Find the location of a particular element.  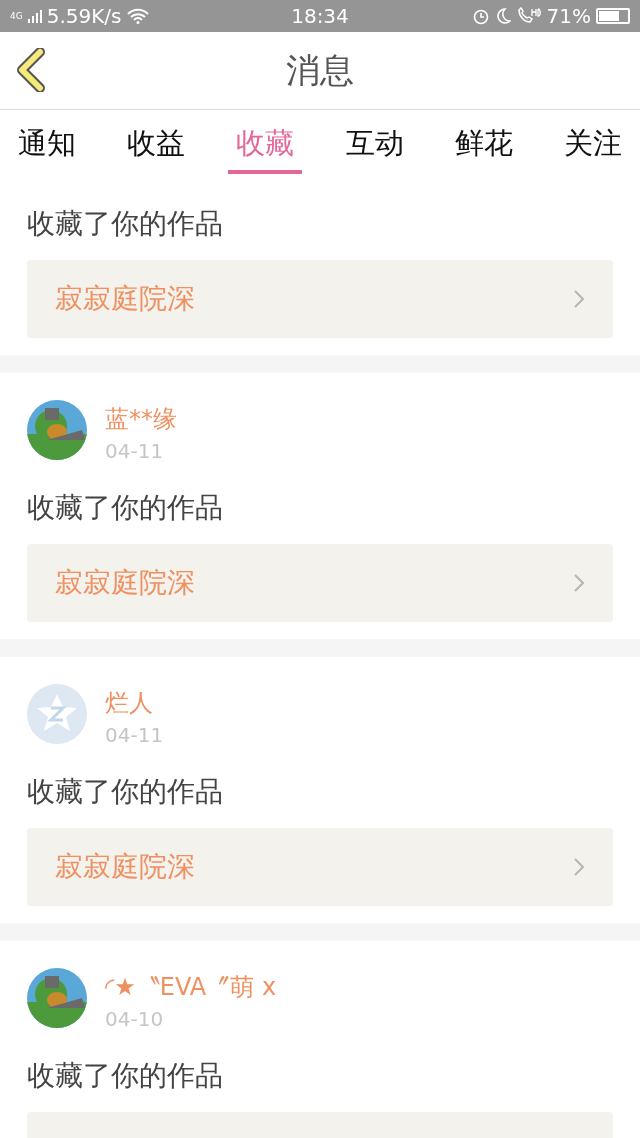

network-speed: 5.59K/s is located at coordinates (84, 16).